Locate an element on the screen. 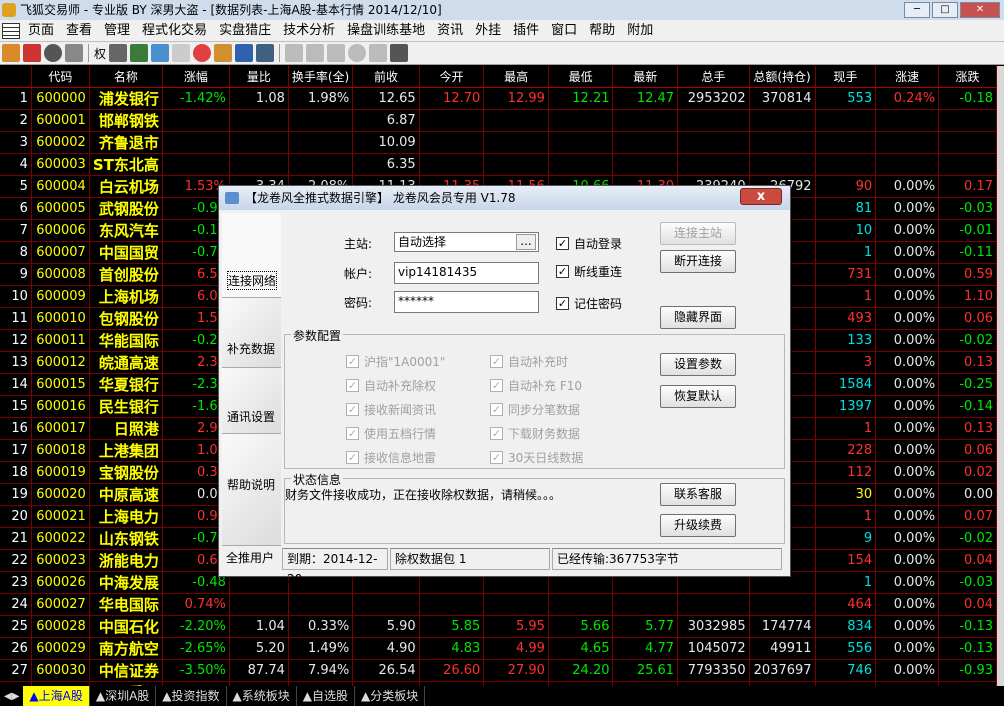 This screenshot has height=706, width=1004. layout-icon is located at coordinates (244, 53).